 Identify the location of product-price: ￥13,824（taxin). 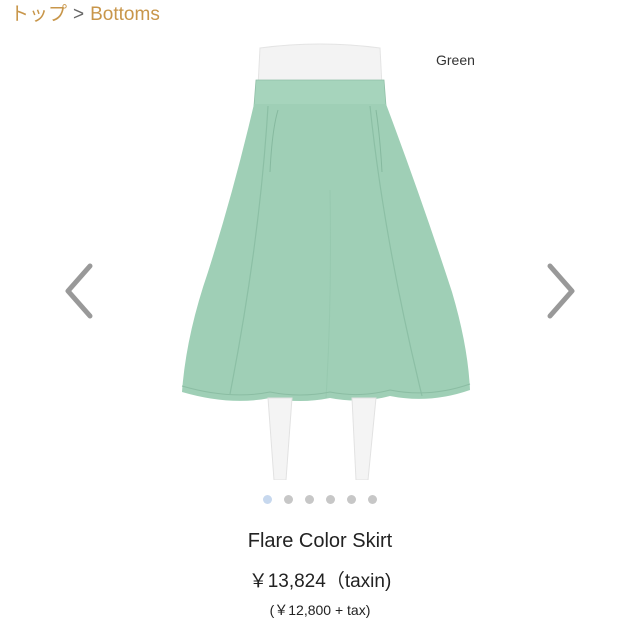
(320, 581).